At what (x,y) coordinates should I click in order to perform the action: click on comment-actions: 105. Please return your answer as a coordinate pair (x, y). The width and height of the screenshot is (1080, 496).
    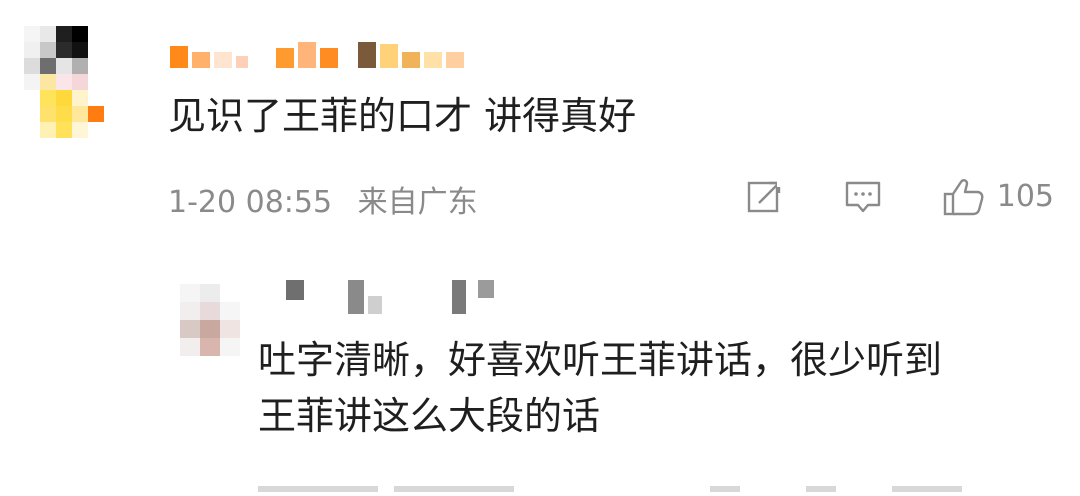
    Looking at the image, I should click on (899, 197).